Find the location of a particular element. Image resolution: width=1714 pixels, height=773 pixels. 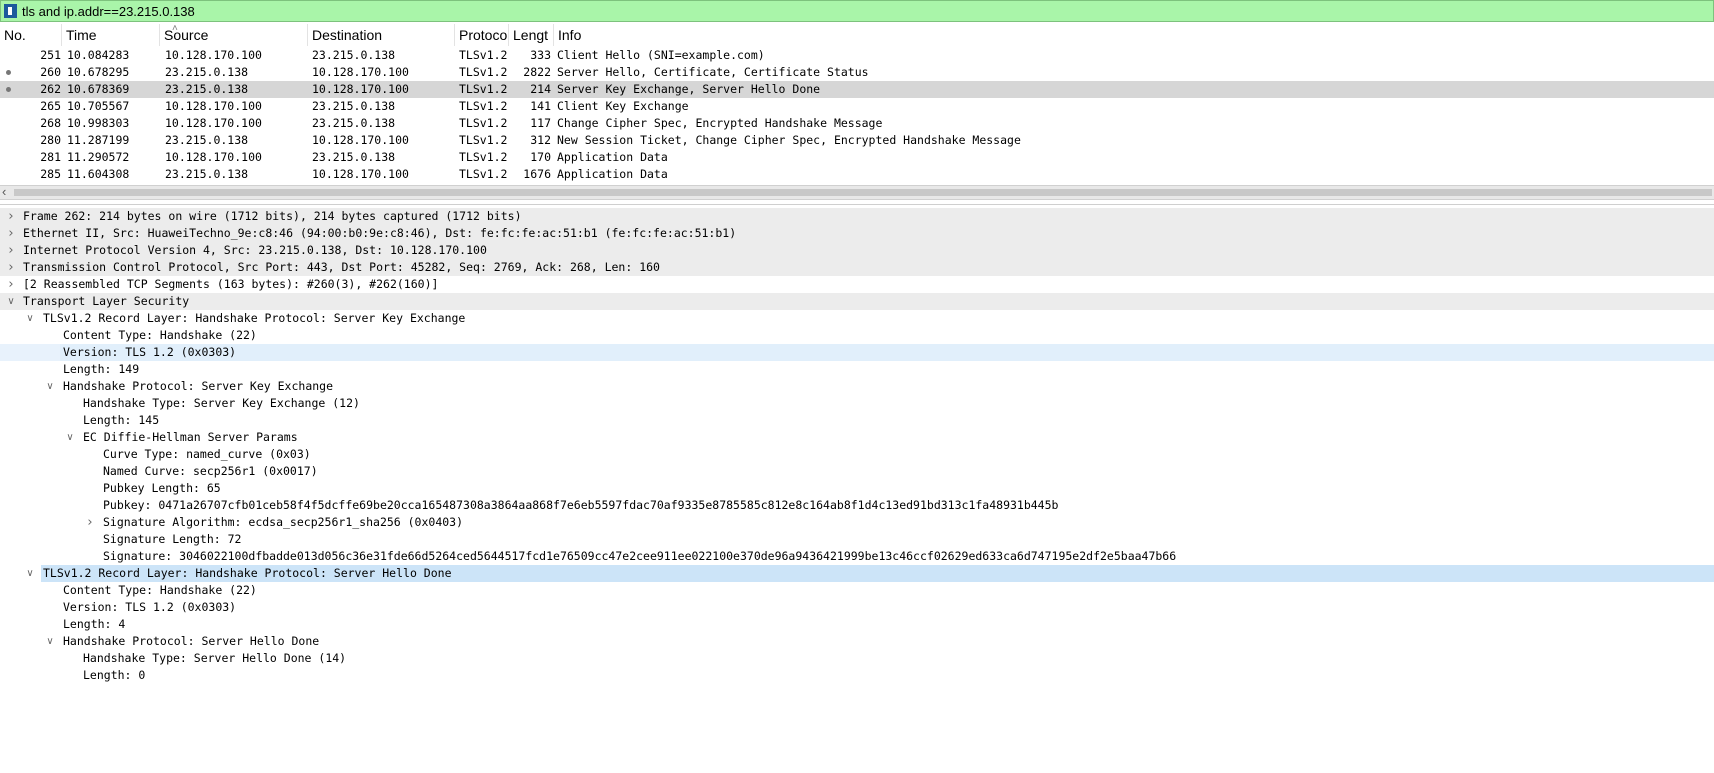

packet-time: 11.290572 is located at coordinates (98, 157).